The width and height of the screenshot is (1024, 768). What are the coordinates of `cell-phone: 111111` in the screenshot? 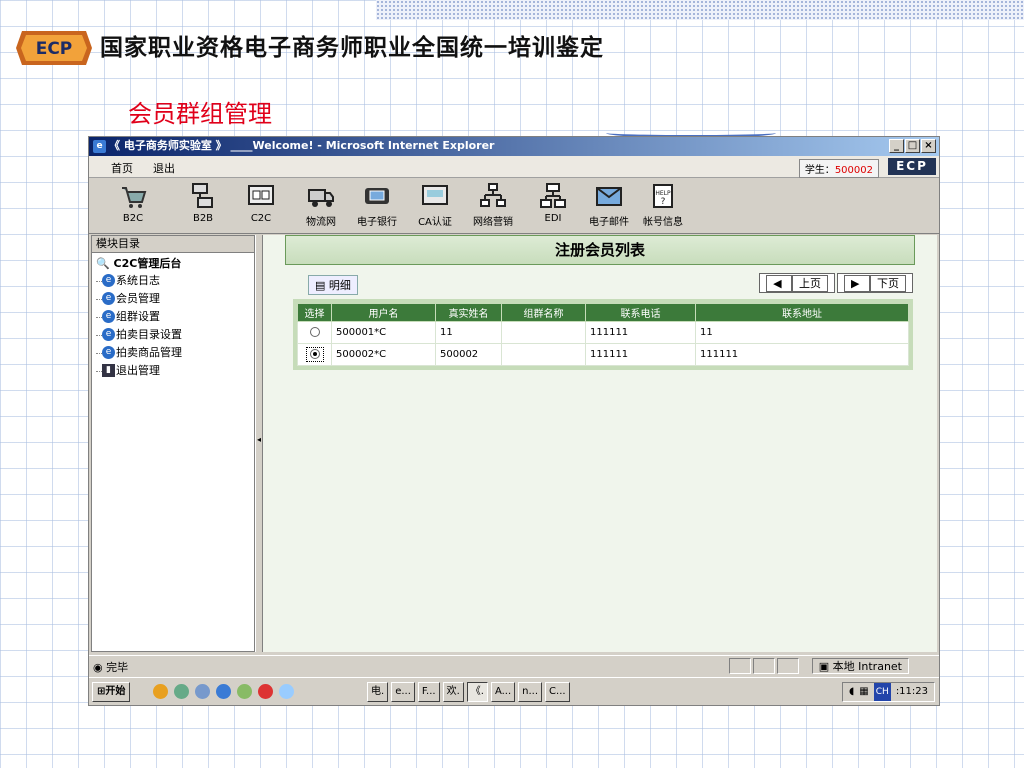 It's located at (640, 354).